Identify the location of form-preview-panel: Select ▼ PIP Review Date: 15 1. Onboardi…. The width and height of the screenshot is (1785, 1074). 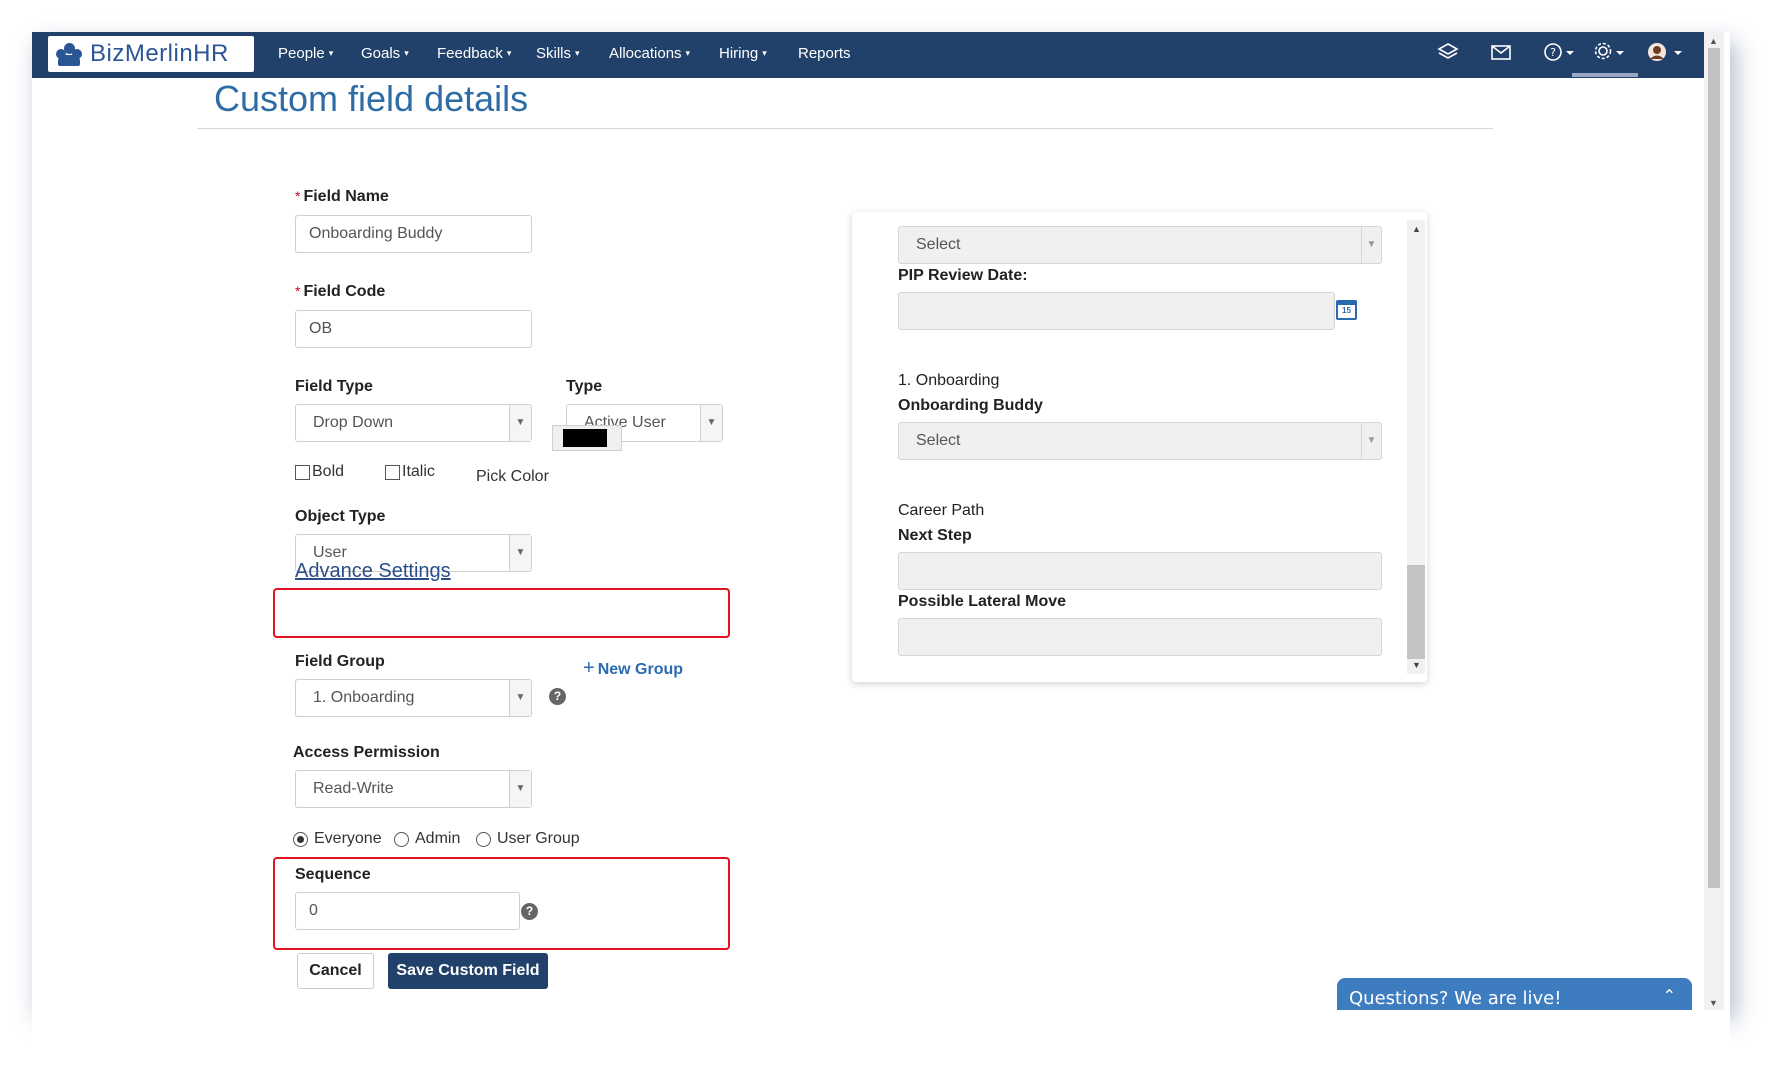
(1139, 447).